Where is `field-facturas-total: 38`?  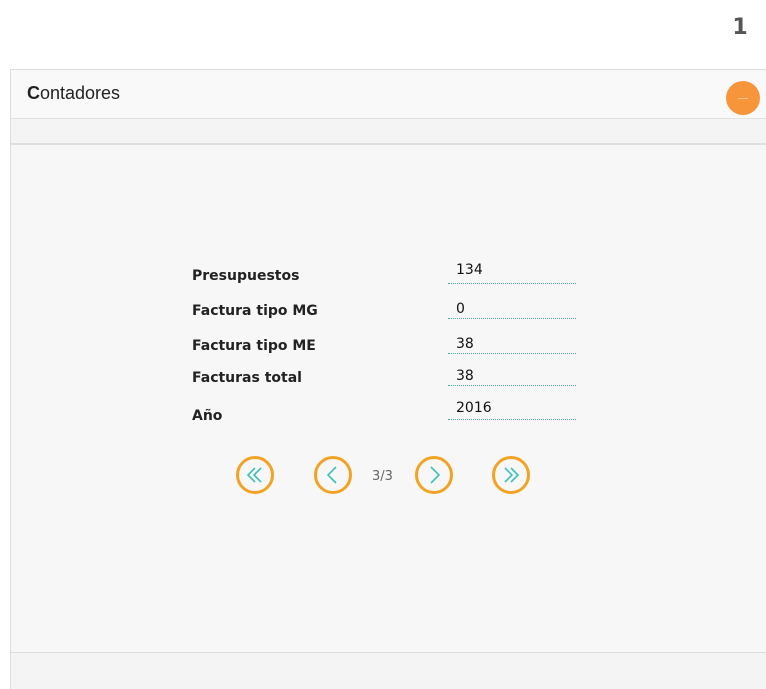
field-facturas-total: 38 is located at coordinates (512, 375).